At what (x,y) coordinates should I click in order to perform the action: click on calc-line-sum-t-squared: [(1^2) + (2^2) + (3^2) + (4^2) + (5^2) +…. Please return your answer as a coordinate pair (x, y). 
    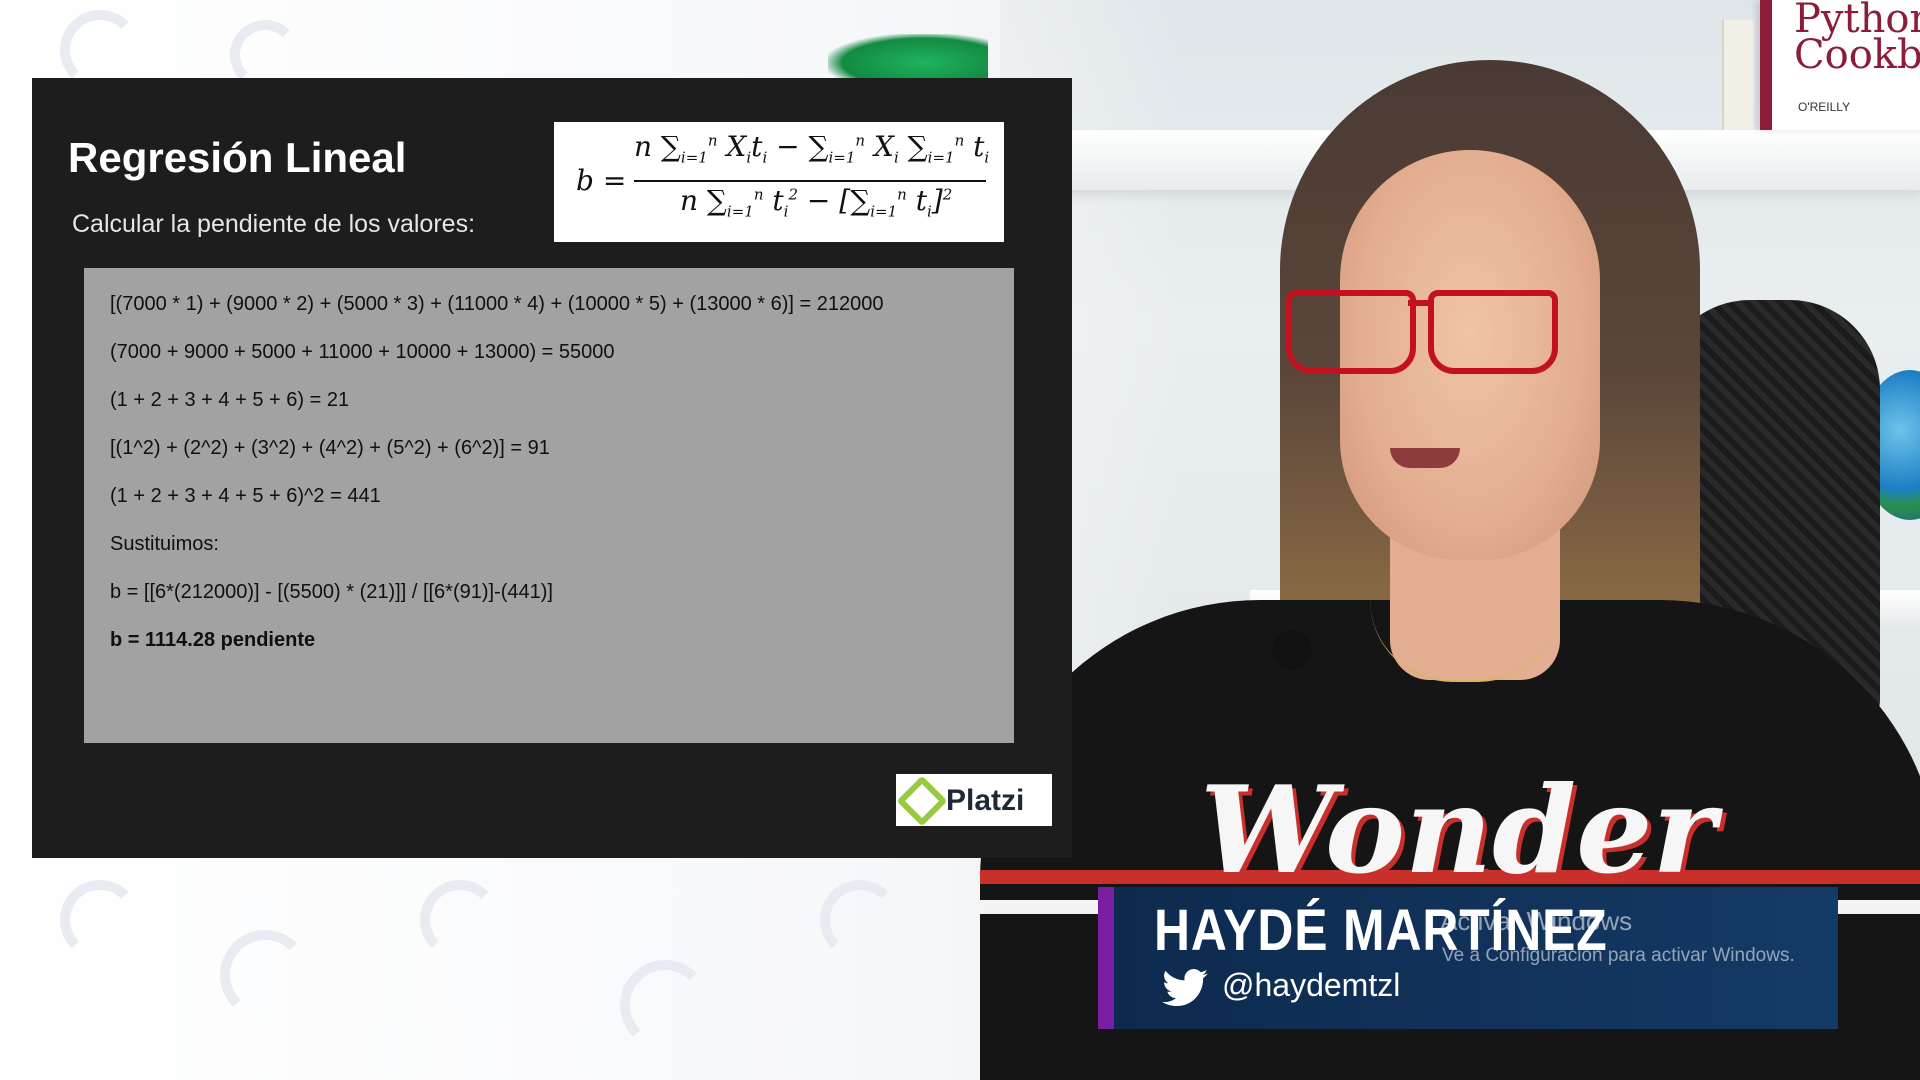
    Looking at the image, I should click on (330, 448).